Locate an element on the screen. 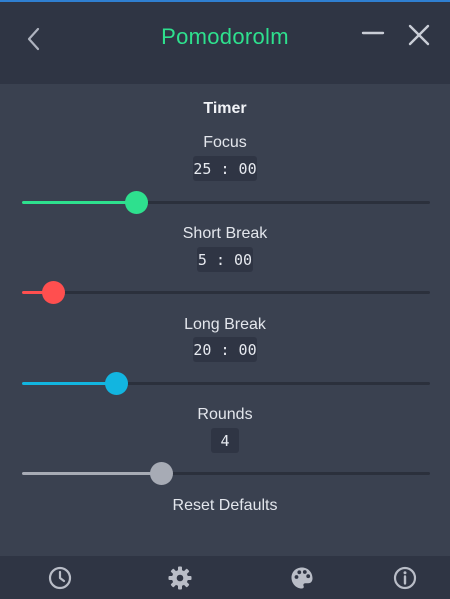 The width and height of the screenshot is (450, 599). timer-nav-button is located at coordinates (60, 578).